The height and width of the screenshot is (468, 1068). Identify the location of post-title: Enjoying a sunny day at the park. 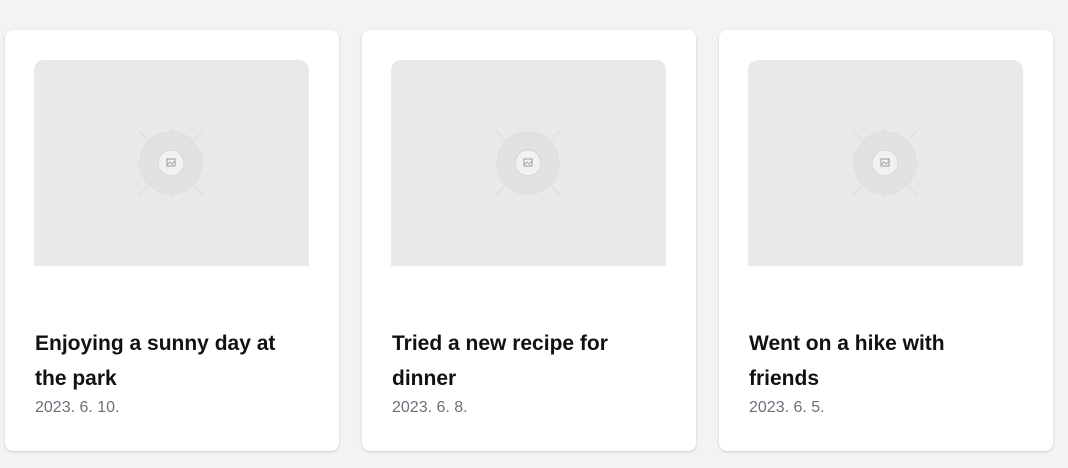
(170, 361).